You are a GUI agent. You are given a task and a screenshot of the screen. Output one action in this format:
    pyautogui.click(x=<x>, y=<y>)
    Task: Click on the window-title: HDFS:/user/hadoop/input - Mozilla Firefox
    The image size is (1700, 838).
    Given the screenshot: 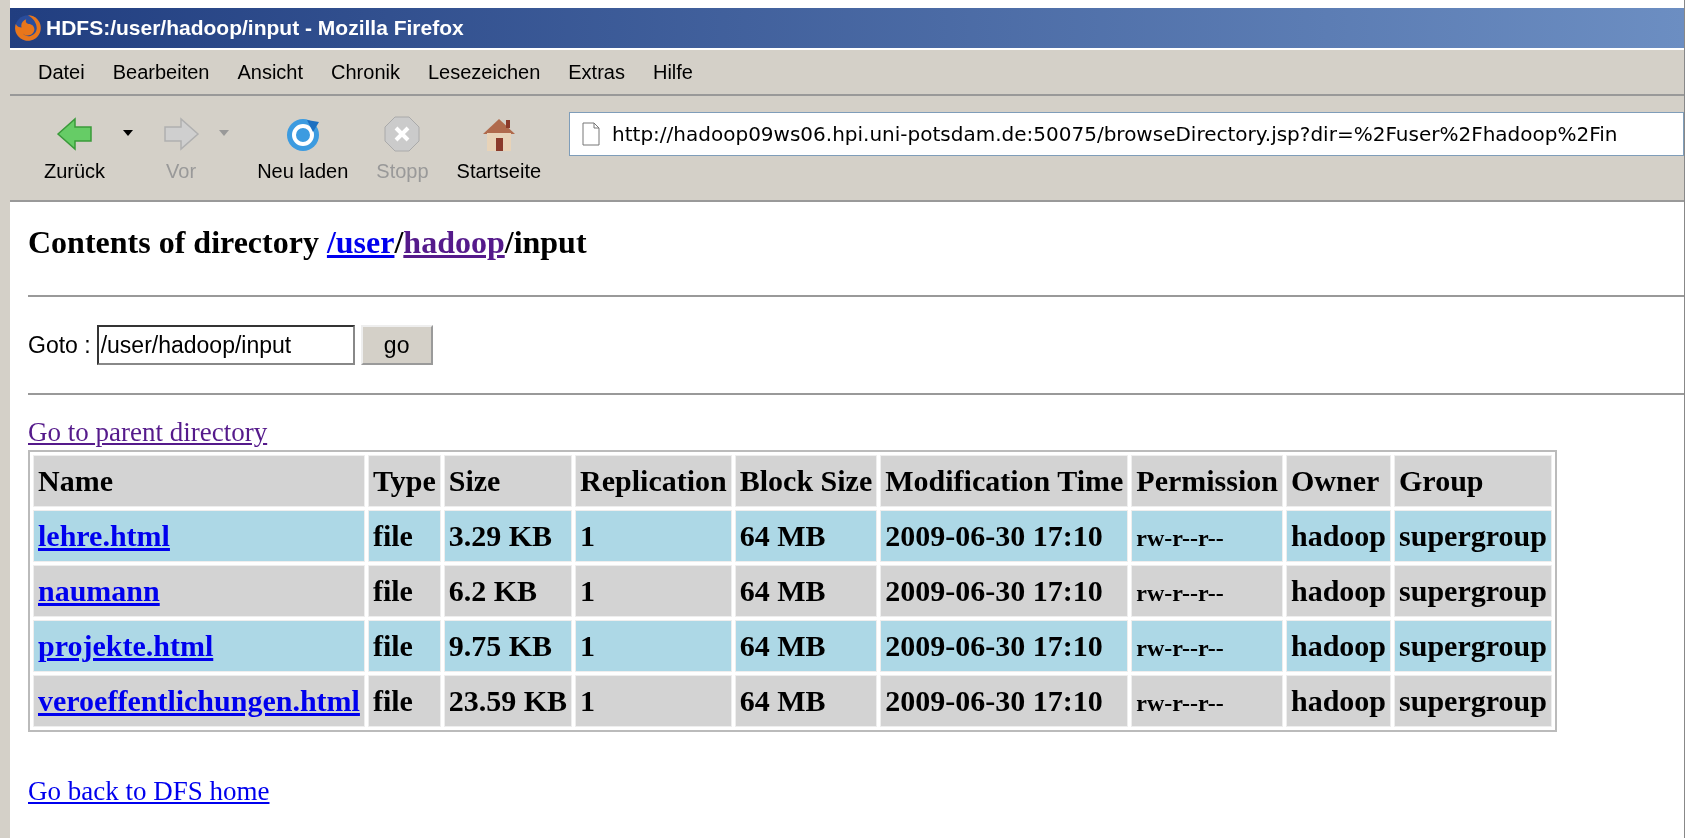 What is the action you would take?
    pyautogui.click(x=255, y=28)
    